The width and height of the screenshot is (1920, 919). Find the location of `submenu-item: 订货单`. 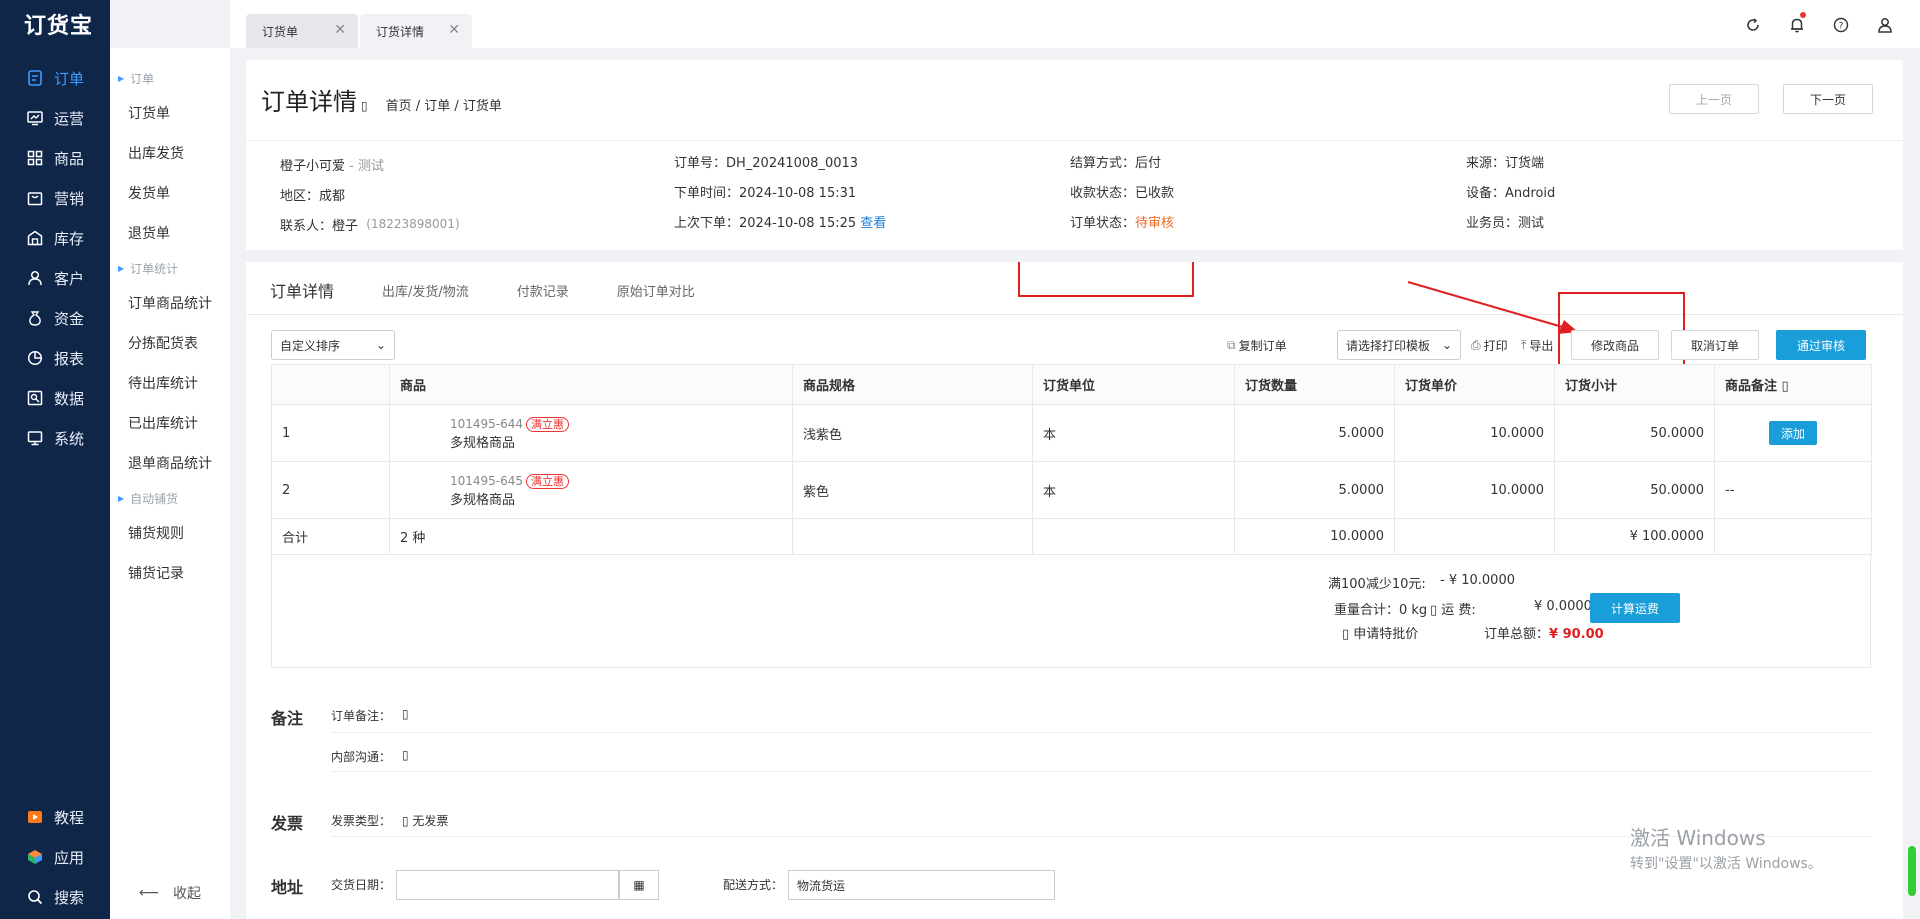

submenu-item: 订货单 is located at coordinates (170, 113).